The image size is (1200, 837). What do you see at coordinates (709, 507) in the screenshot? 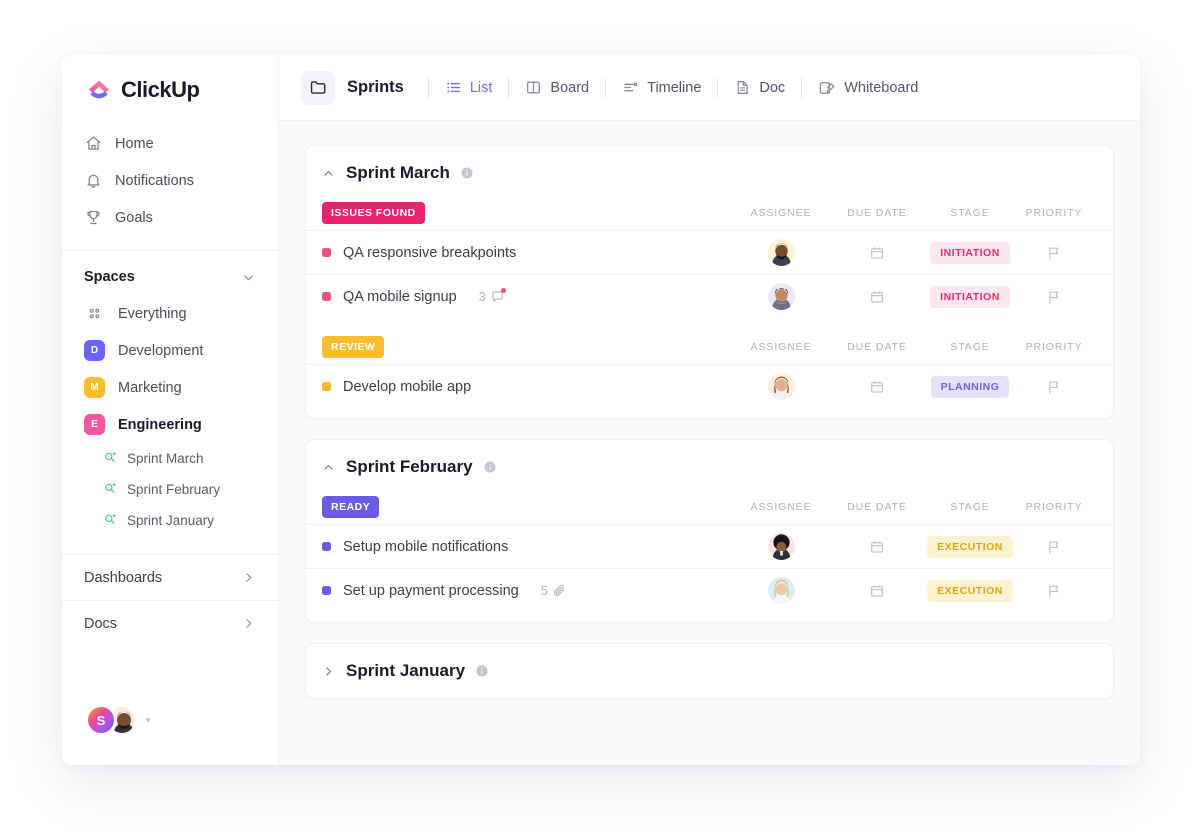
I see `group-header-ready: READY ASSIGNEE DUE DATE STAGE PRIORITY` at bounding box center [709, 507].